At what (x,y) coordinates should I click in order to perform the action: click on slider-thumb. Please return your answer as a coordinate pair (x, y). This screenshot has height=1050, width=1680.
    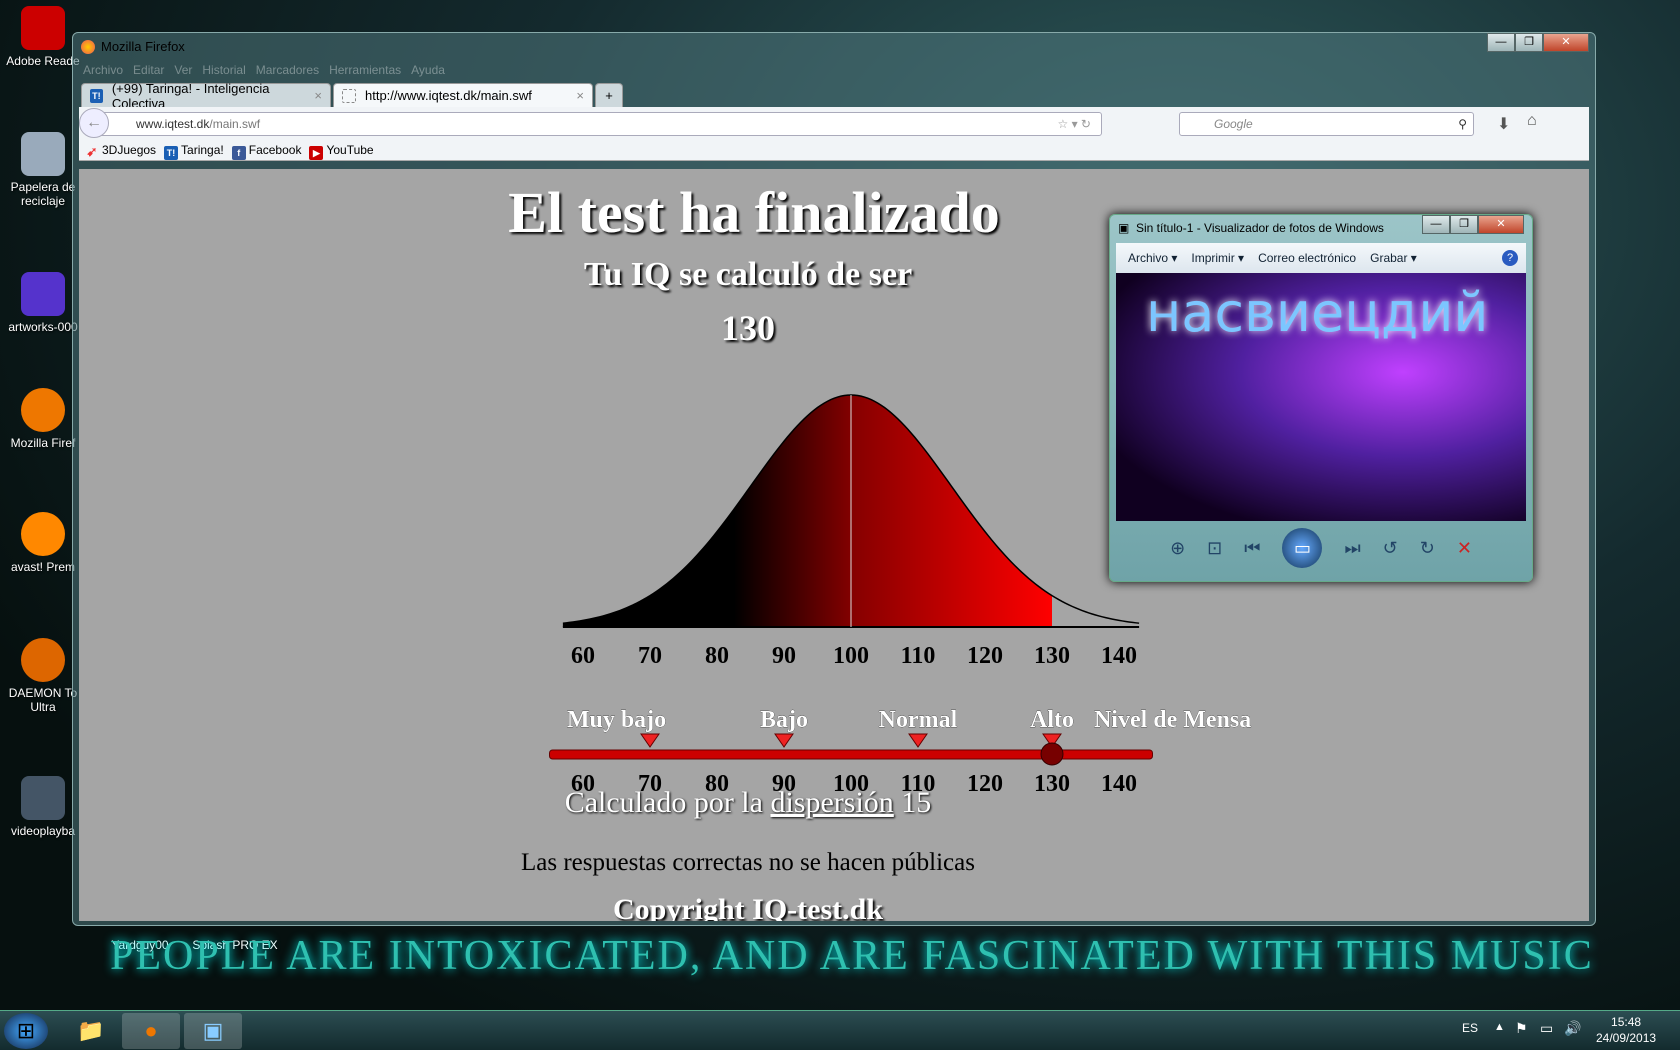
    Looking at the image, I should click on (1052, 754).